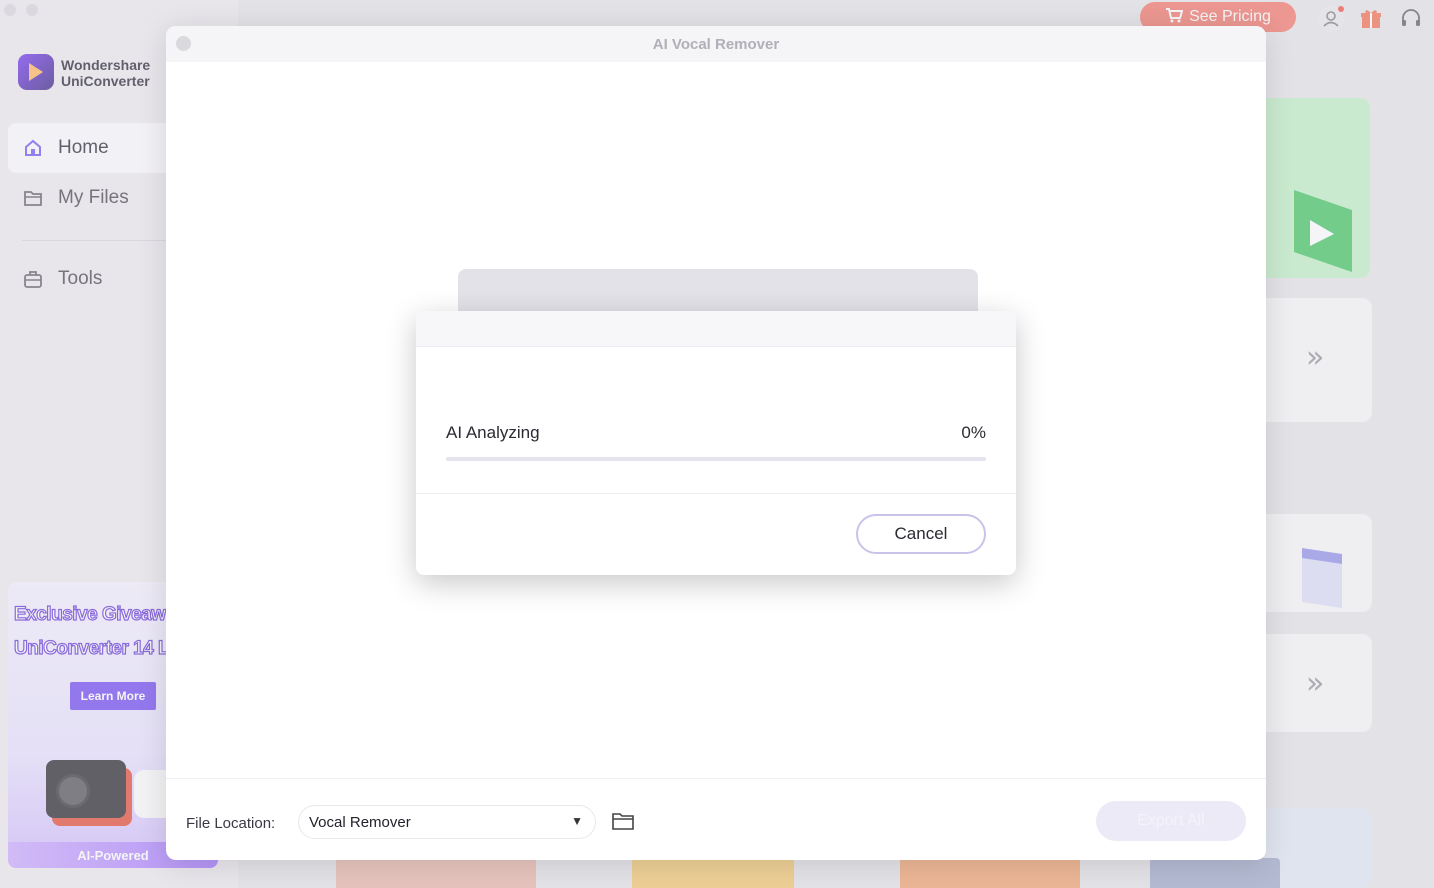 This screenshot has width=1434, height=888. I want to click on window-title: AI Vocal Remover, so click(716, 44).